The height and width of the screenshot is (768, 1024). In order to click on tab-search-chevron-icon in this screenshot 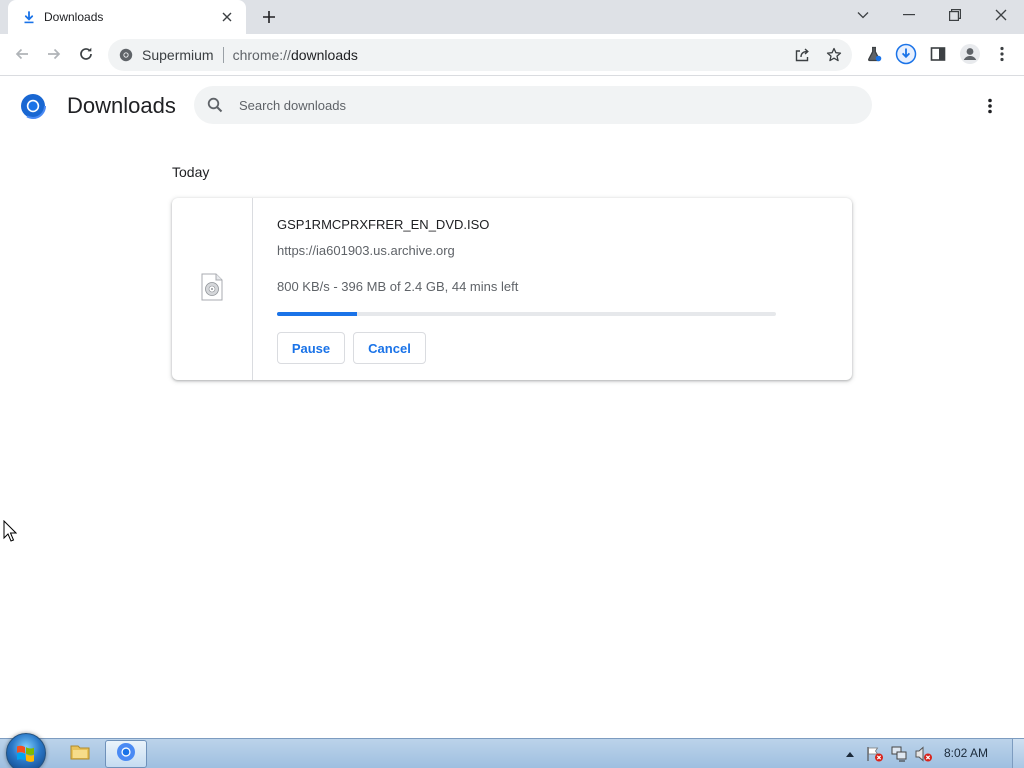, I will do `click(863, 15)`.